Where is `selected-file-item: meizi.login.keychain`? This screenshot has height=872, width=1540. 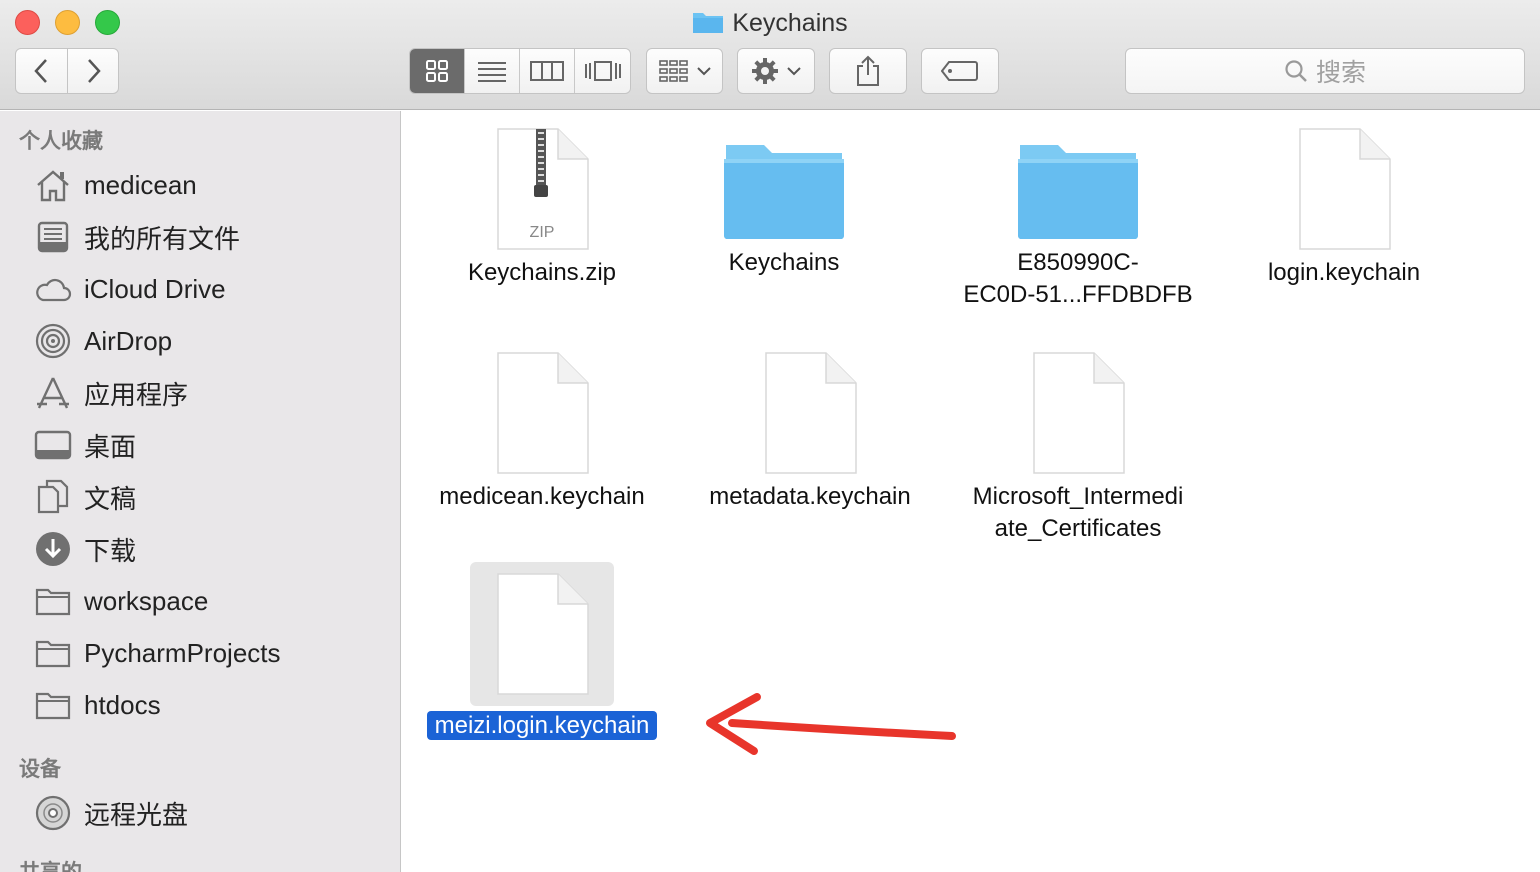
selected-file-item: meizi.login.keychain is located at coordinates (542, 652).